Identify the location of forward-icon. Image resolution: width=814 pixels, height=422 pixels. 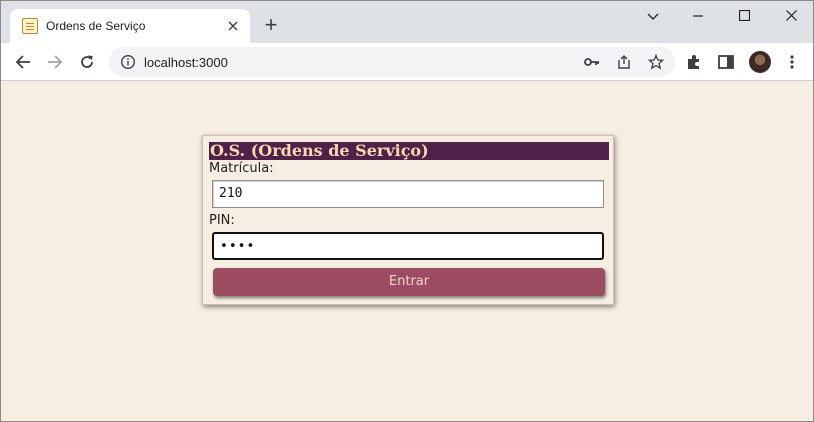
(55, 62).